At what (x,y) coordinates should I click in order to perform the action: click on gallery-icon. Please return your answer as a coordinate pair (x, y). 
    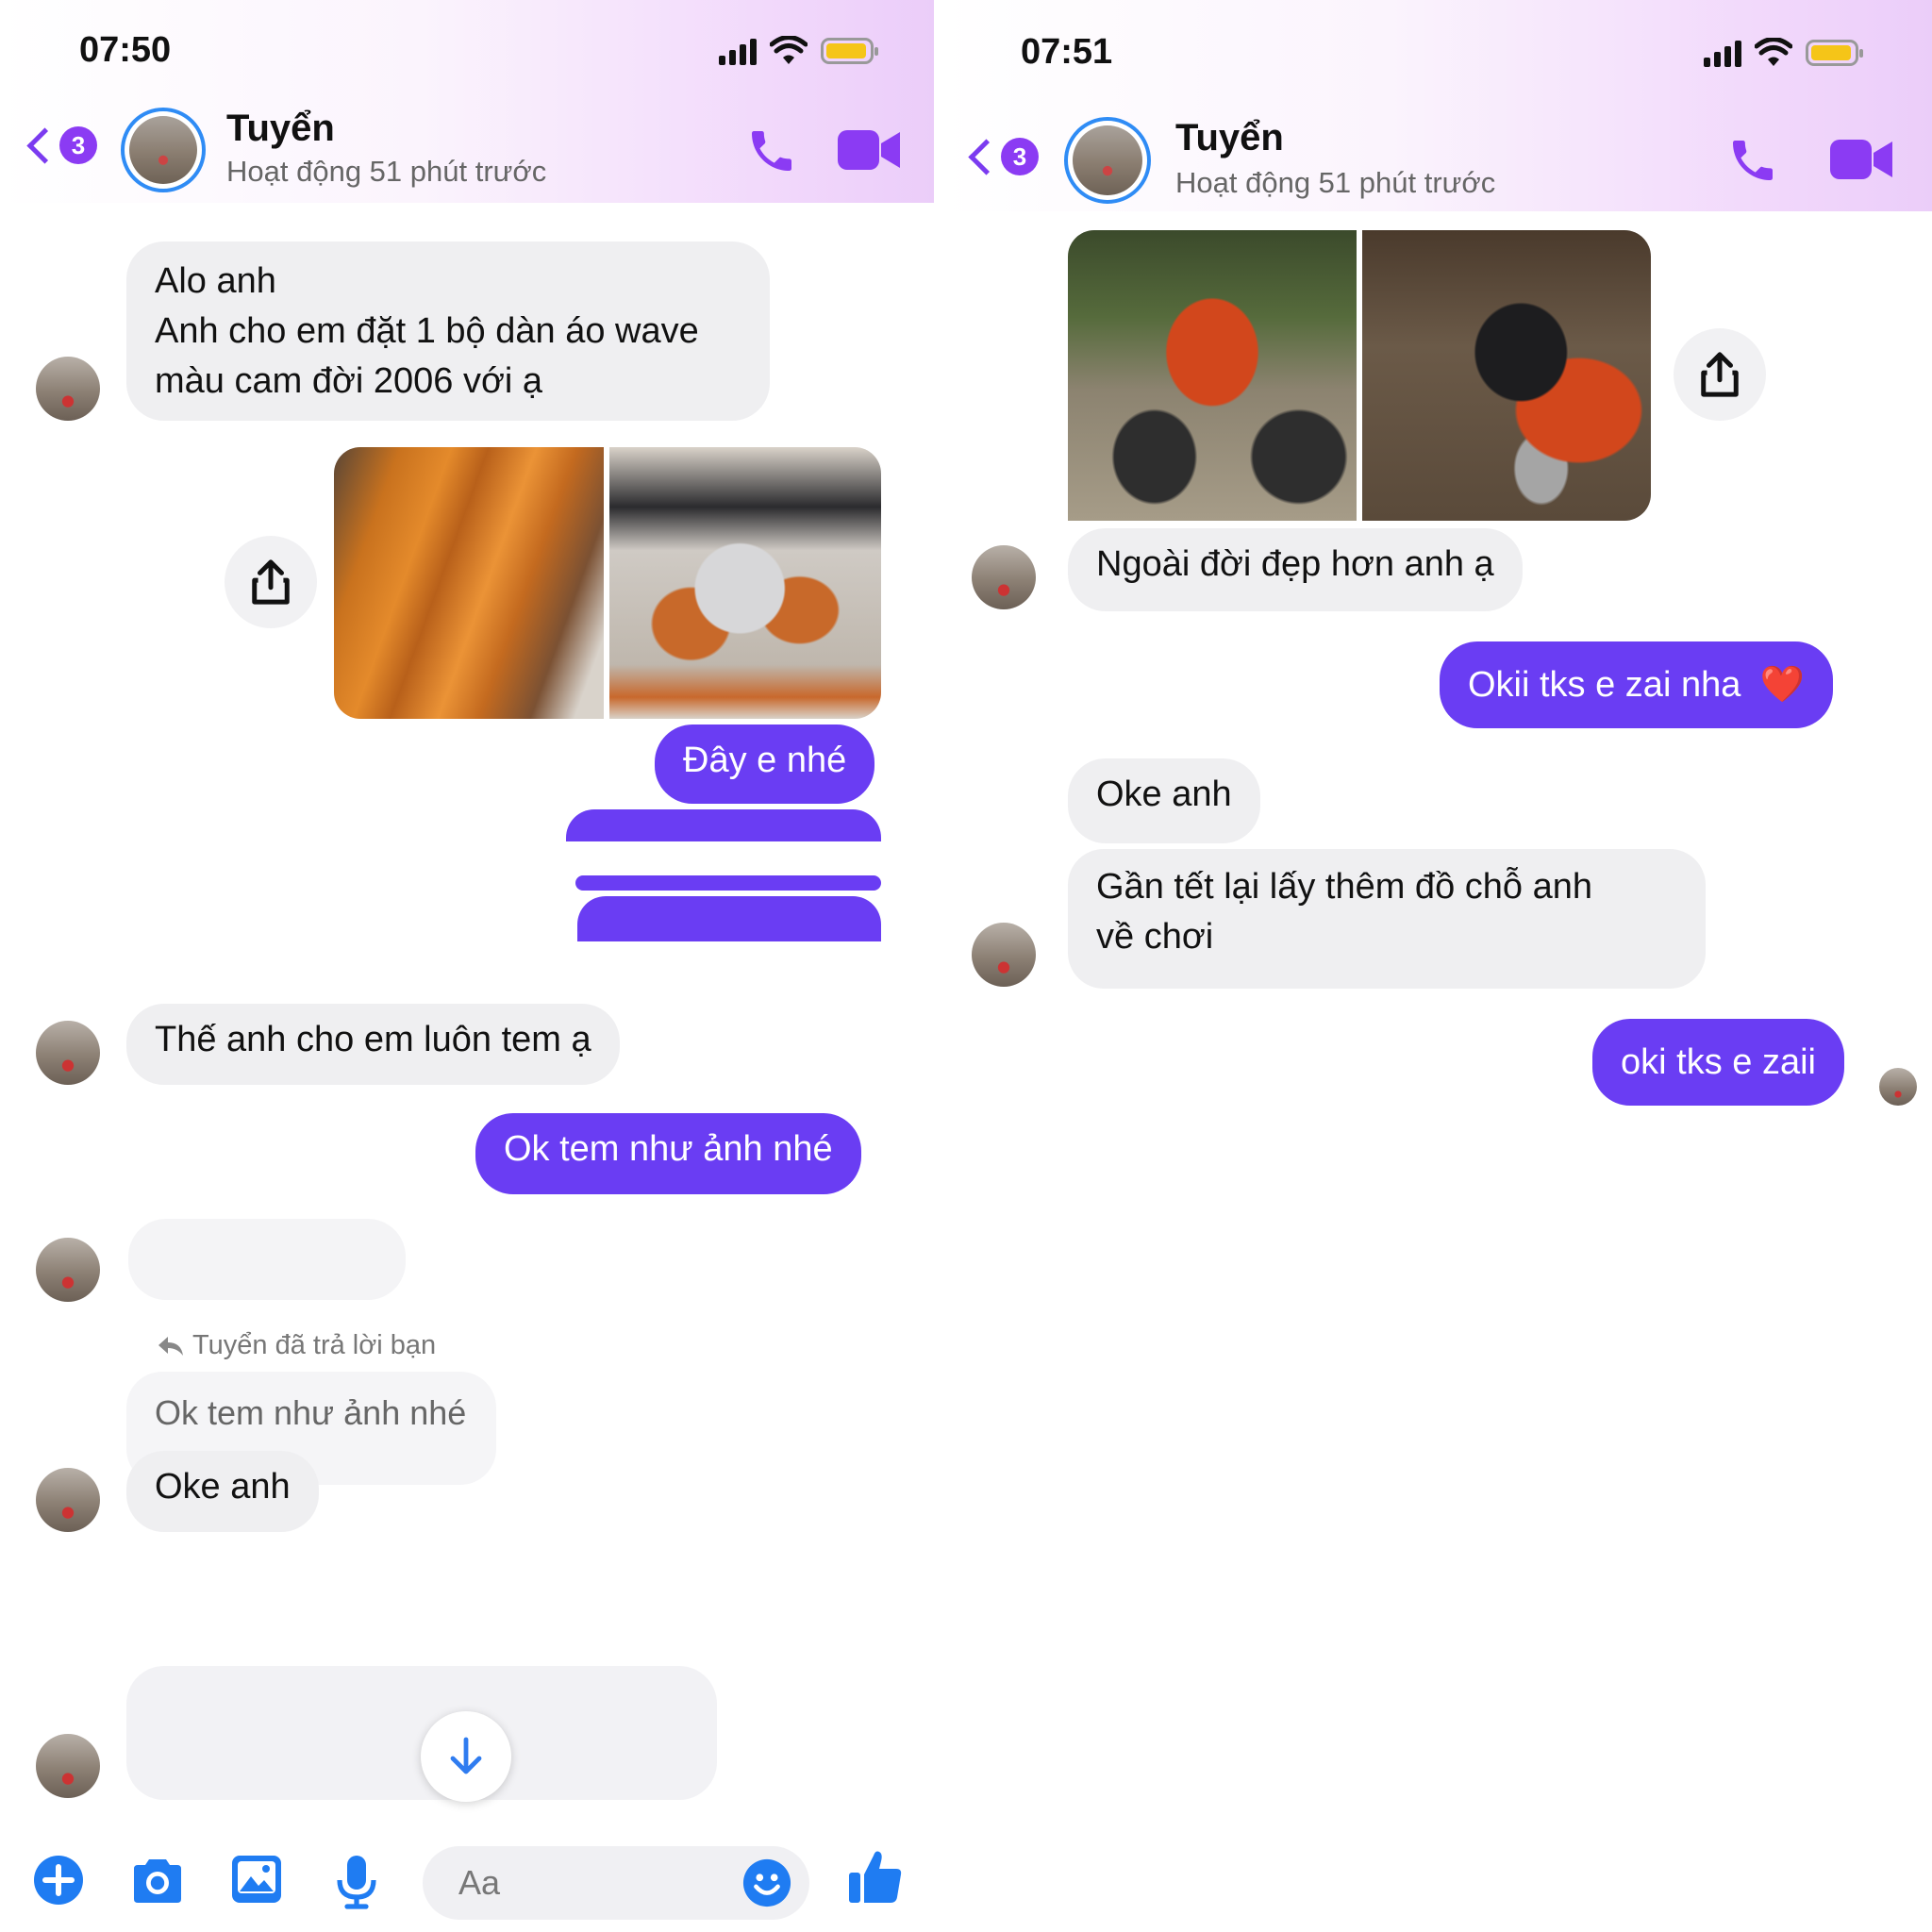
    Looking at the image, I should click on (256, 1880).